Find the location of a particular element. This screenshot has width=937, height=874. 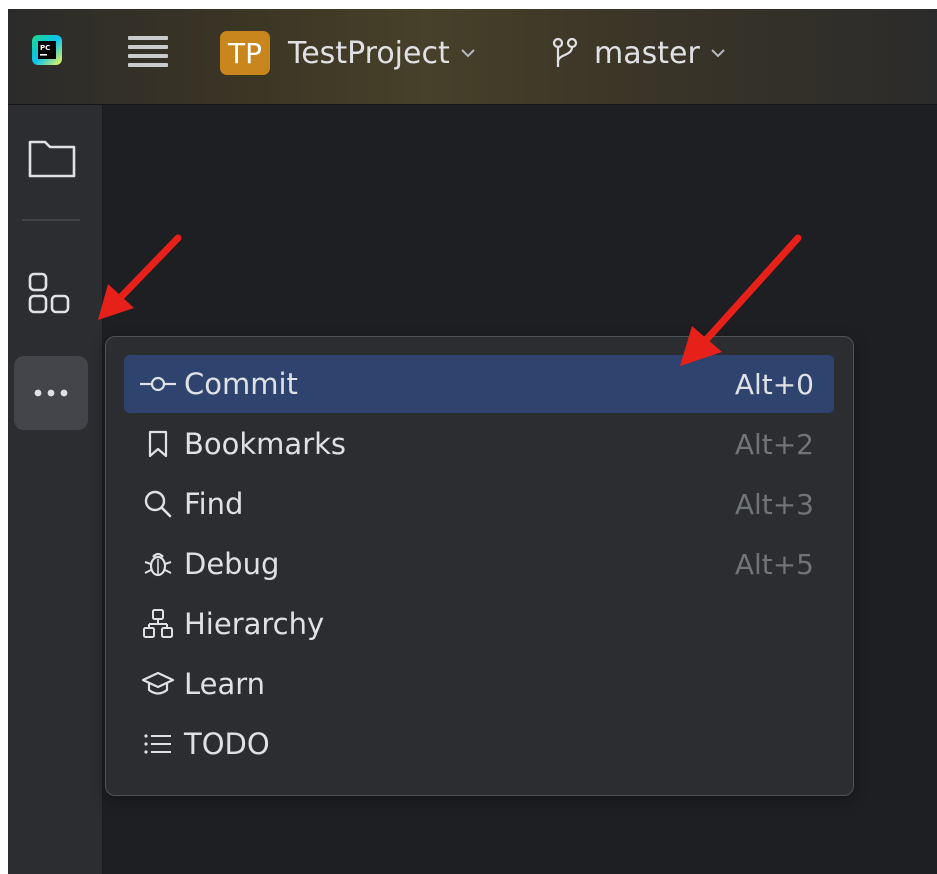

sidebar-separator is located at coordinates (51, 220).